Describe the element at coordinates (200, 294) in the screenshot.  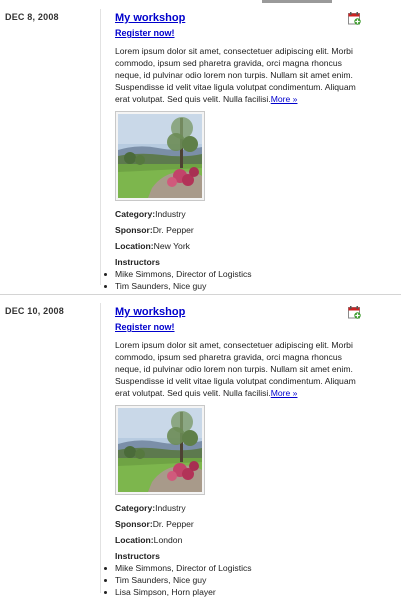
I see `event-separator` at that location.